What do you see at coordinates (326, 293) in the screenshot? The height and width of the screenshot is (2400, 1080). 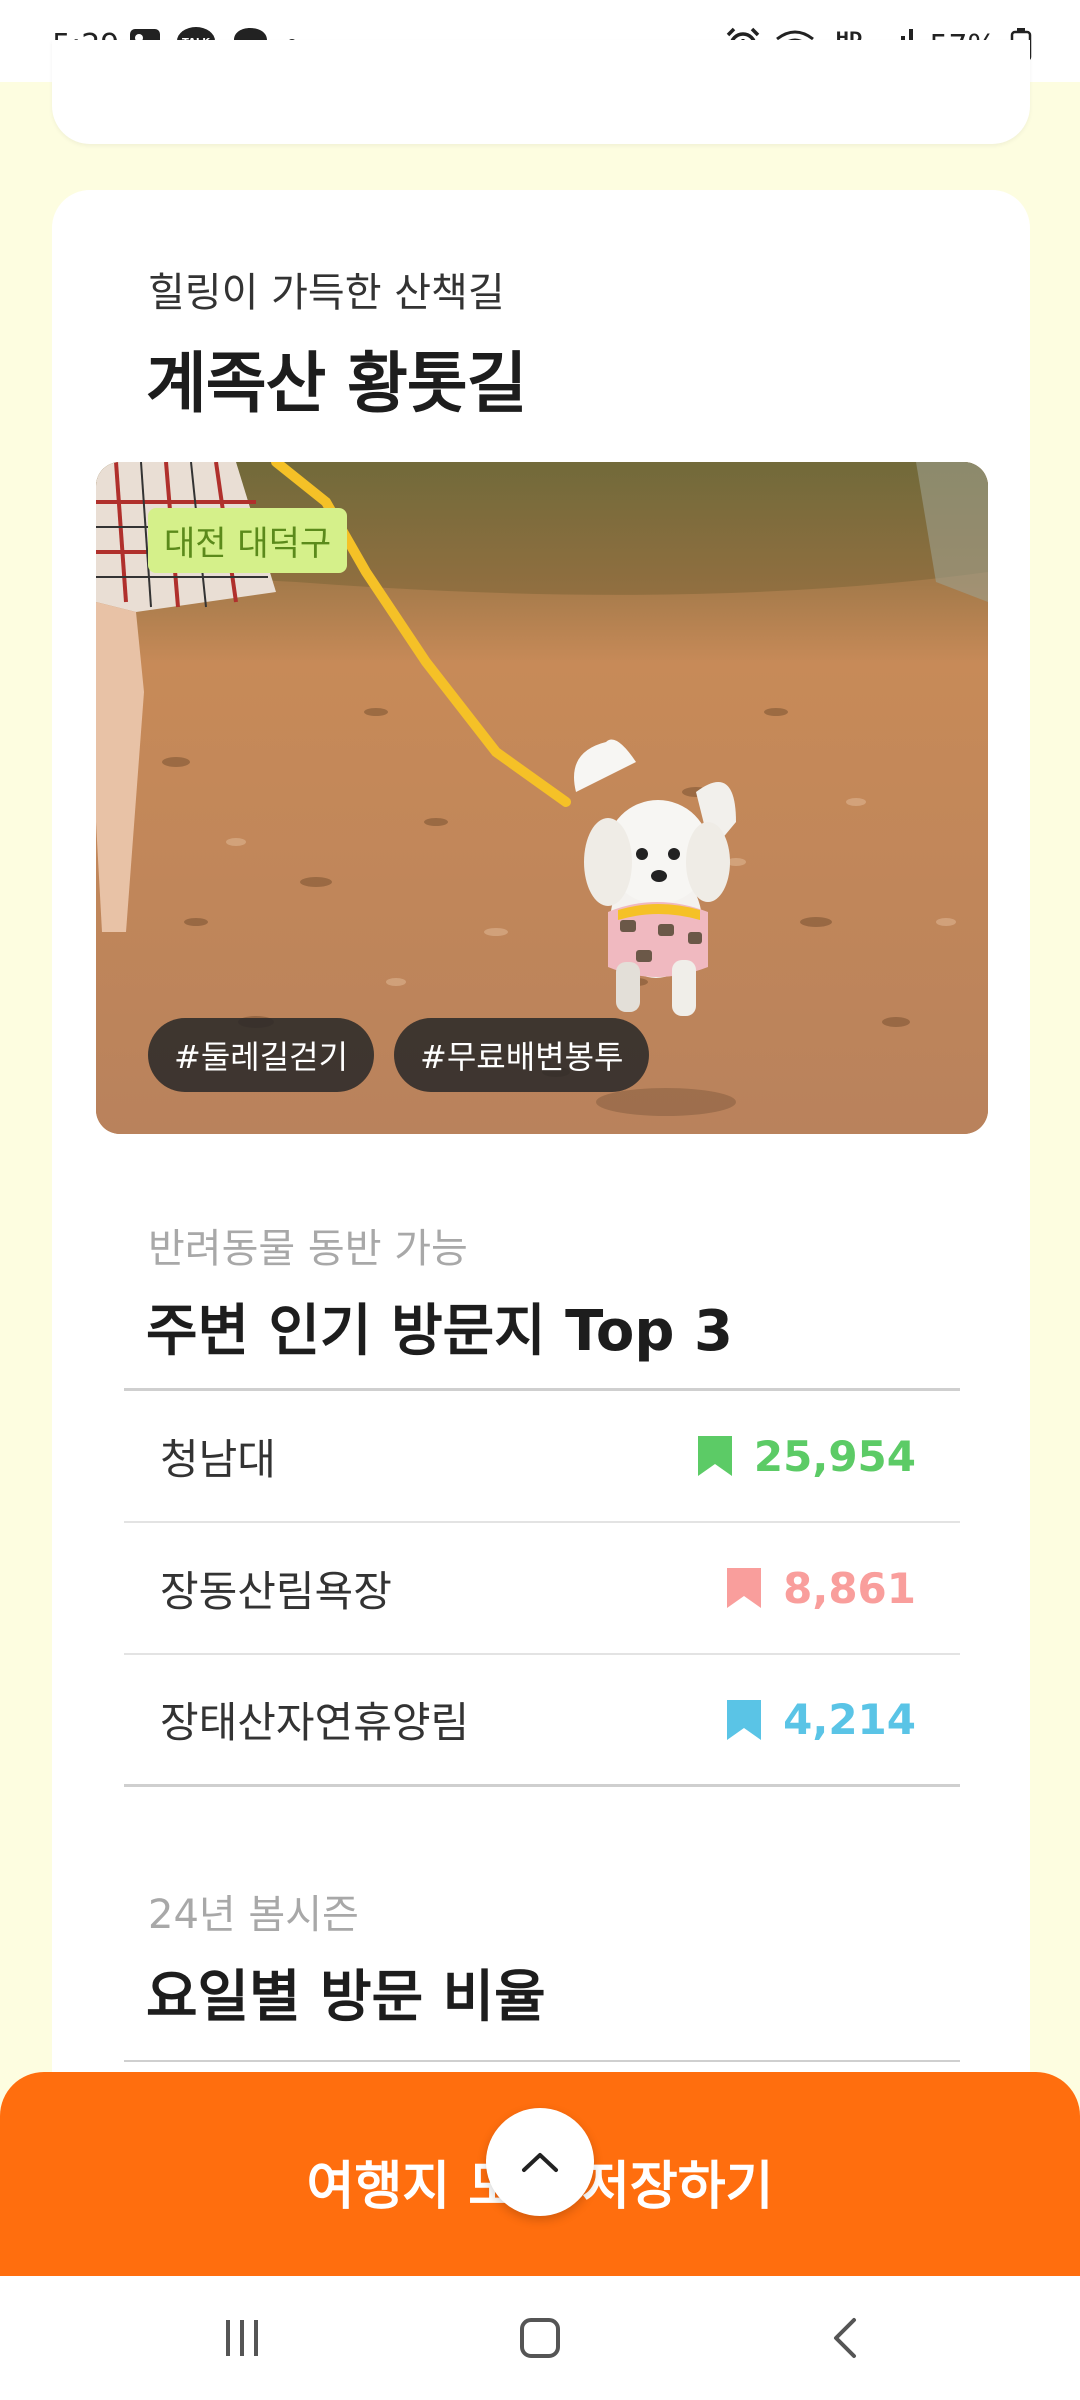 I see `spot-subtitle: 힐링이 가득한 산책길` at bounding box center [326, 293].